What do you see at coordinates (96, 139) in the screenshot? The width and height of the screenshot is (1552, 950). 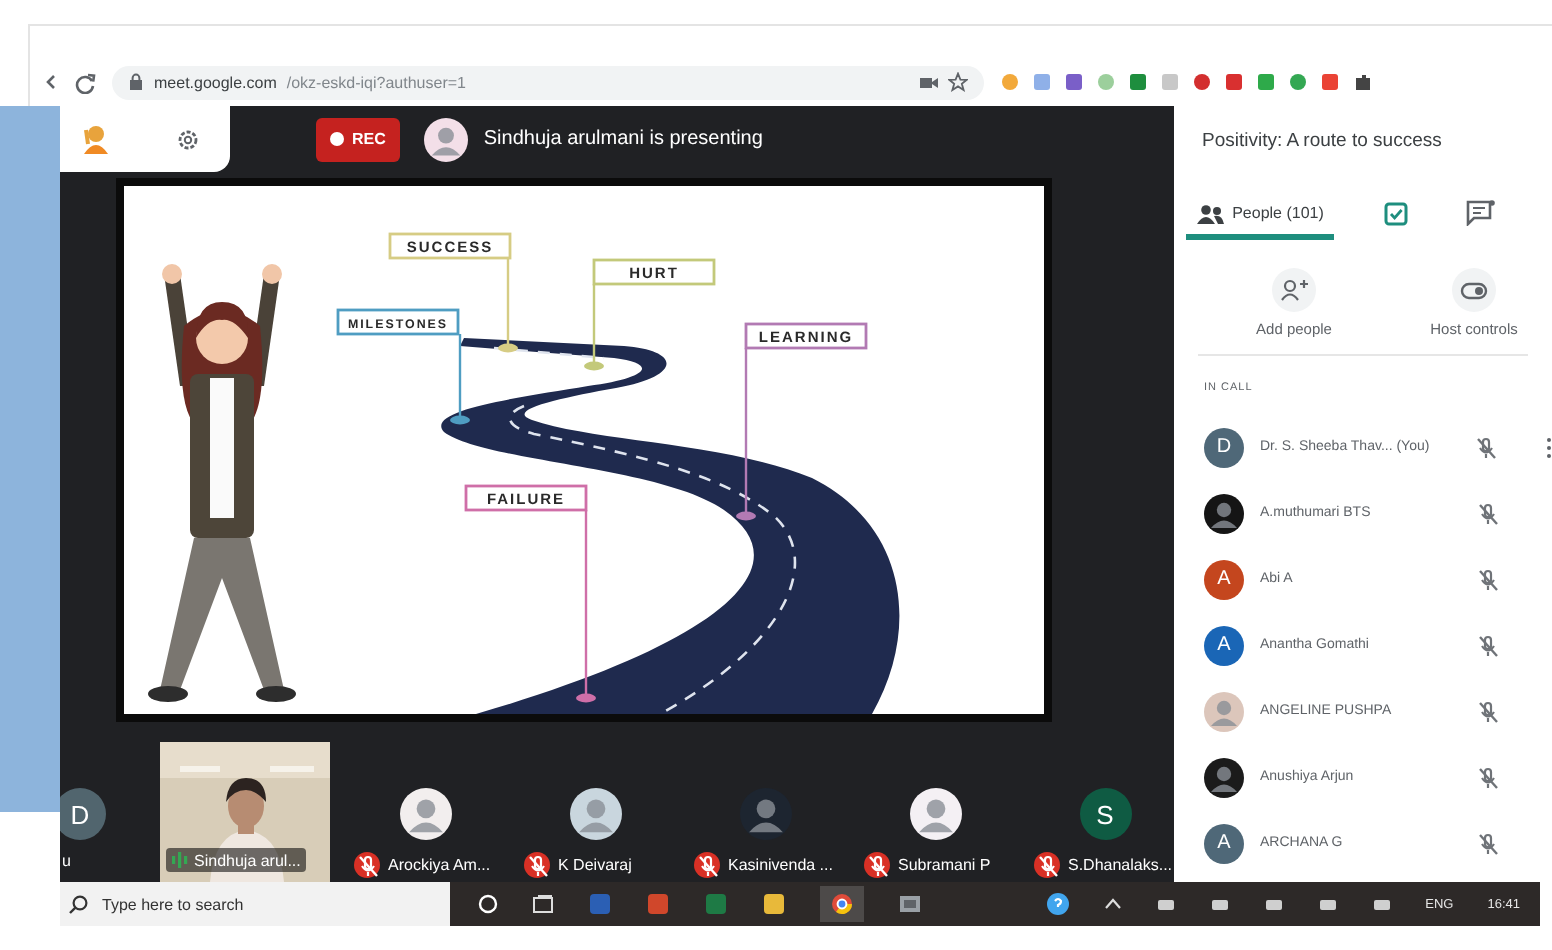 I see `person-icon` at bounding box center [96, 139].